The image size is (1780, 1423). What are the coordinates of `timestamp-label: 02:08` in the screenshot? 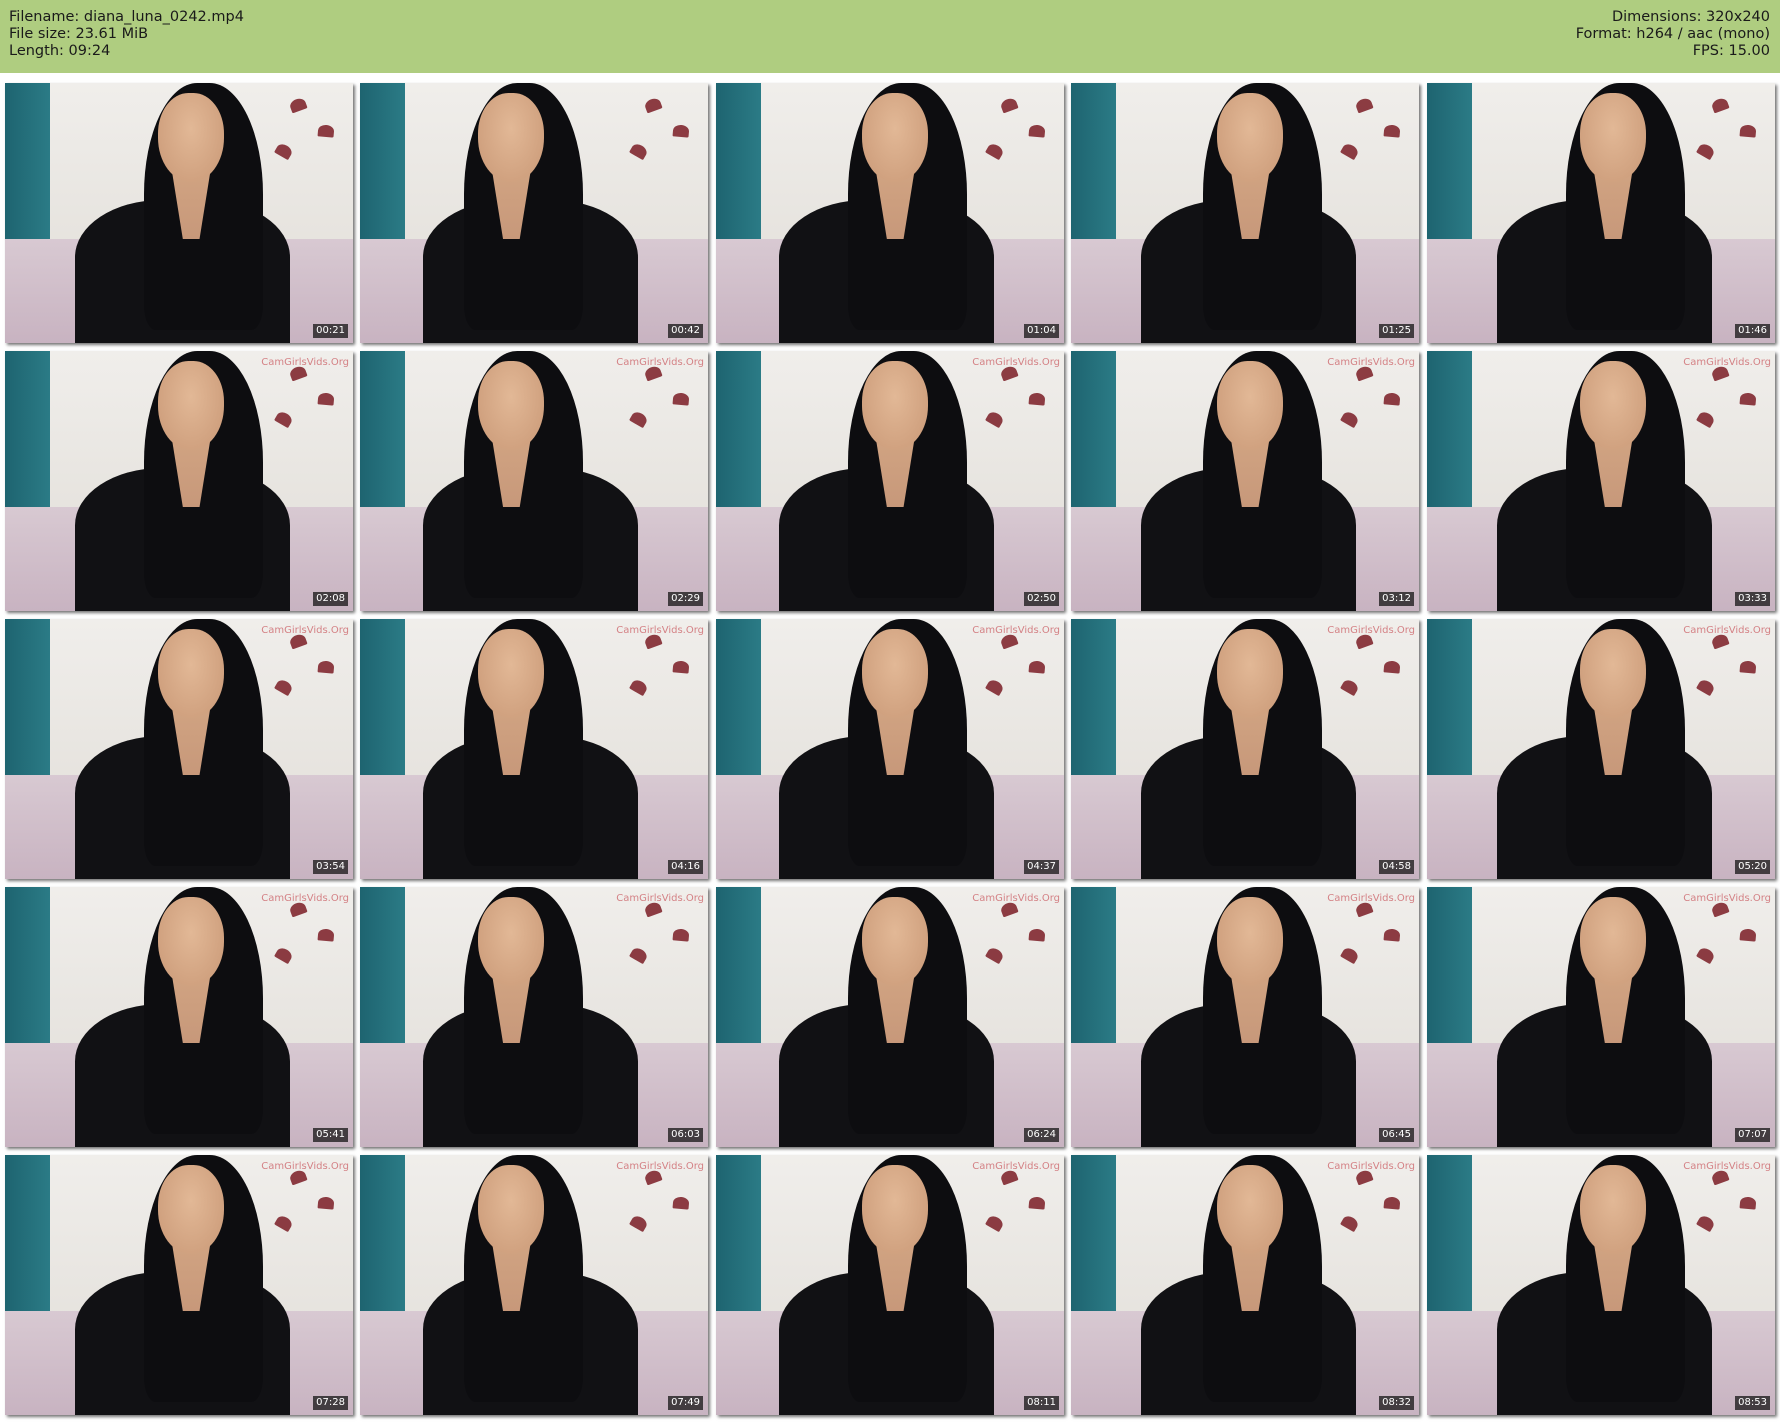 It's located at (330, 599).